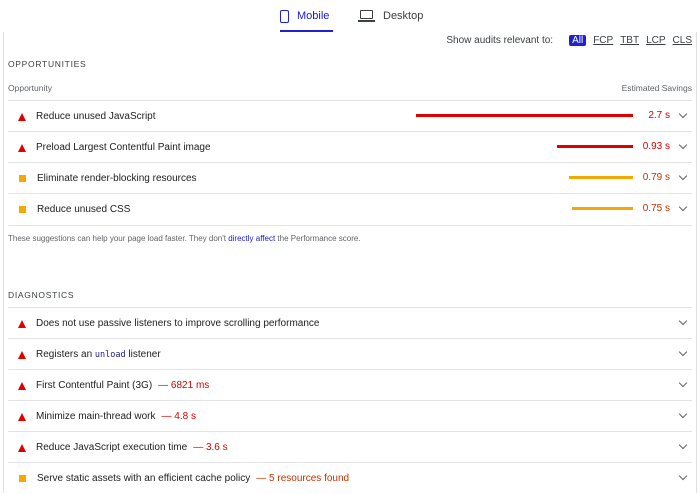 This screenshot has width=700, height=494. I want to click on savings-value: 0.93 s, so click(656, 146).